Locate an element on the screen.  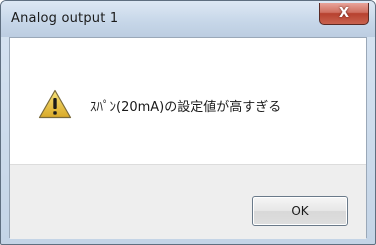
message-text: ｽﾊﾟﾝ(20mA)の設定値が高すぎる is located at coordinates (186, 107).